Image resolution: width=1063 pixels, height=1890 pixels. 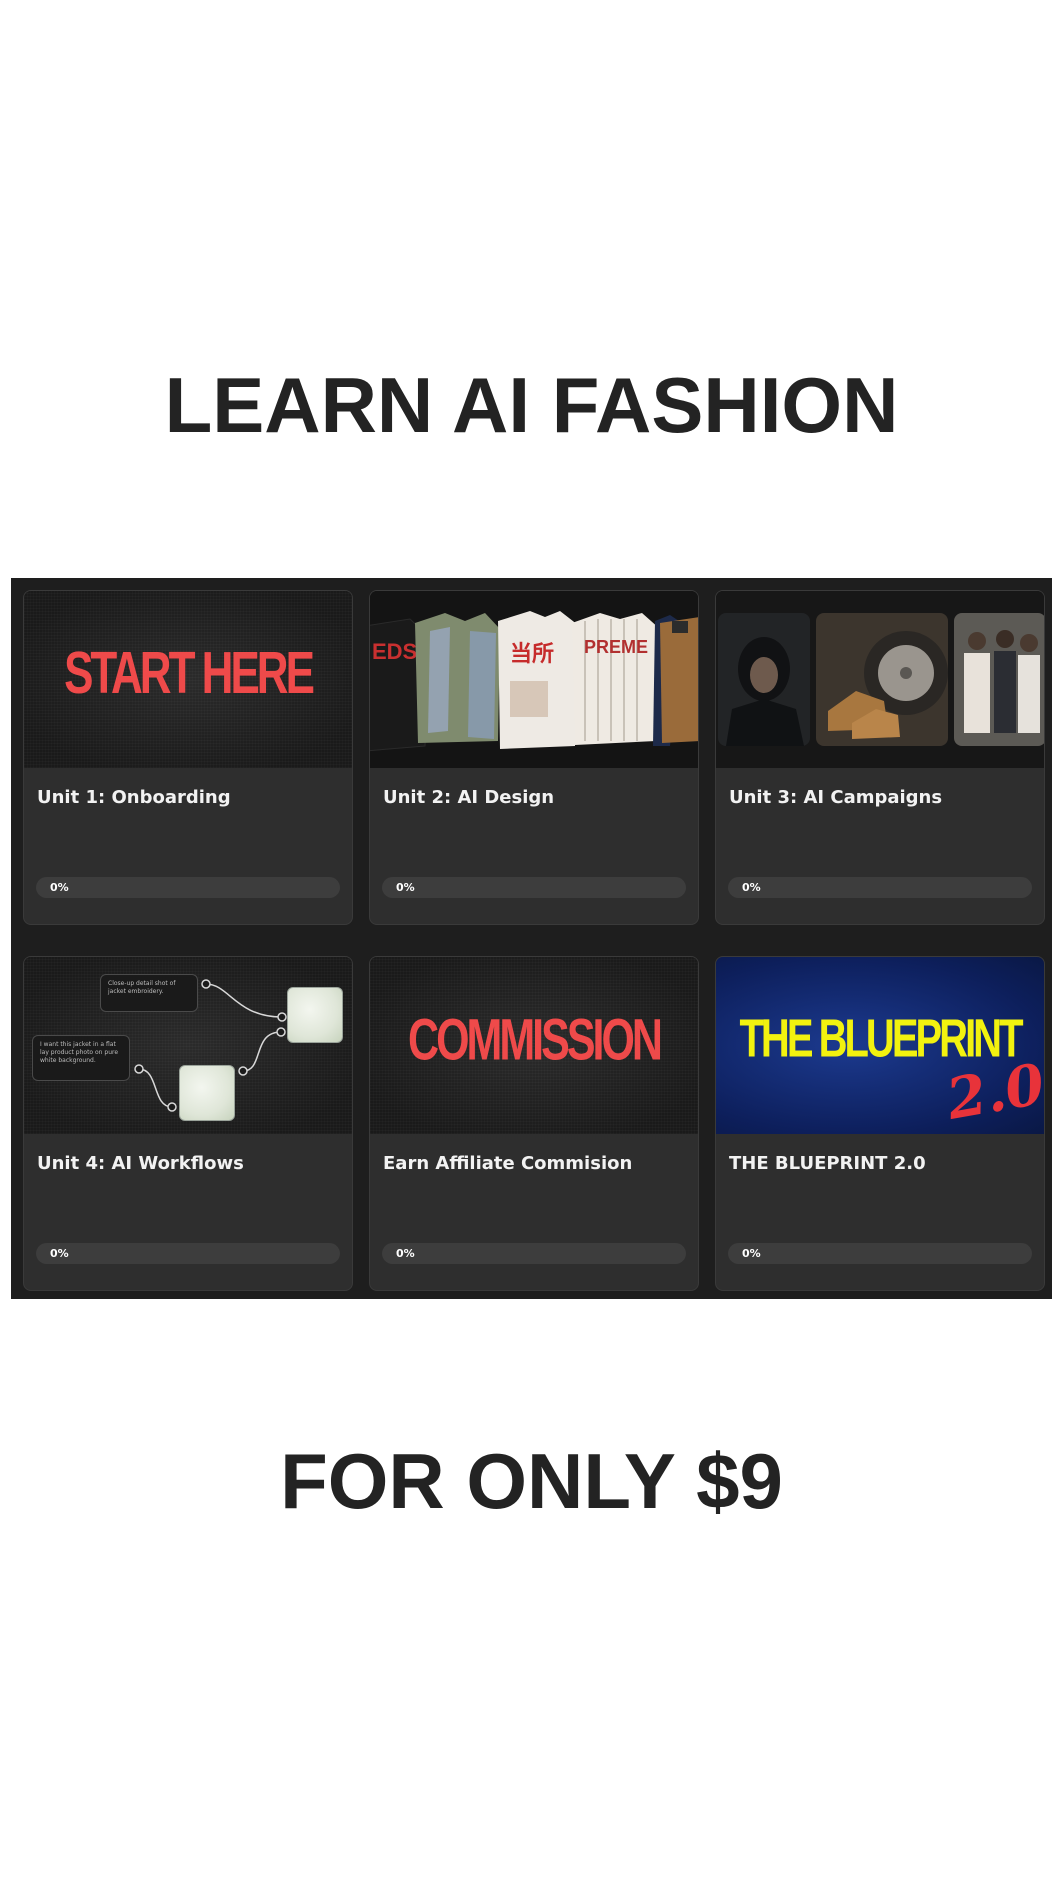 I want to click on commission-banner-text: COMMISSION, so click(x=535, y=1041).